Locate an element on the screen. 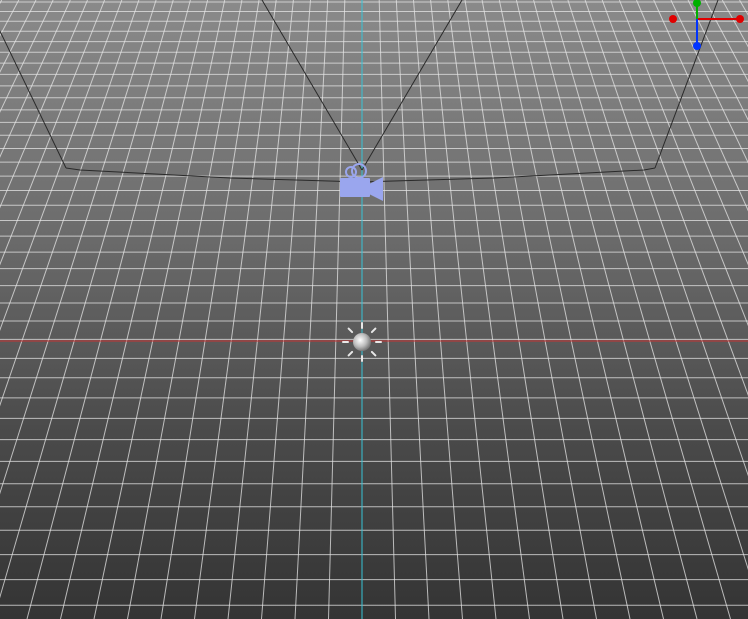  sun-light-icon is located at coordinates (362, 342).